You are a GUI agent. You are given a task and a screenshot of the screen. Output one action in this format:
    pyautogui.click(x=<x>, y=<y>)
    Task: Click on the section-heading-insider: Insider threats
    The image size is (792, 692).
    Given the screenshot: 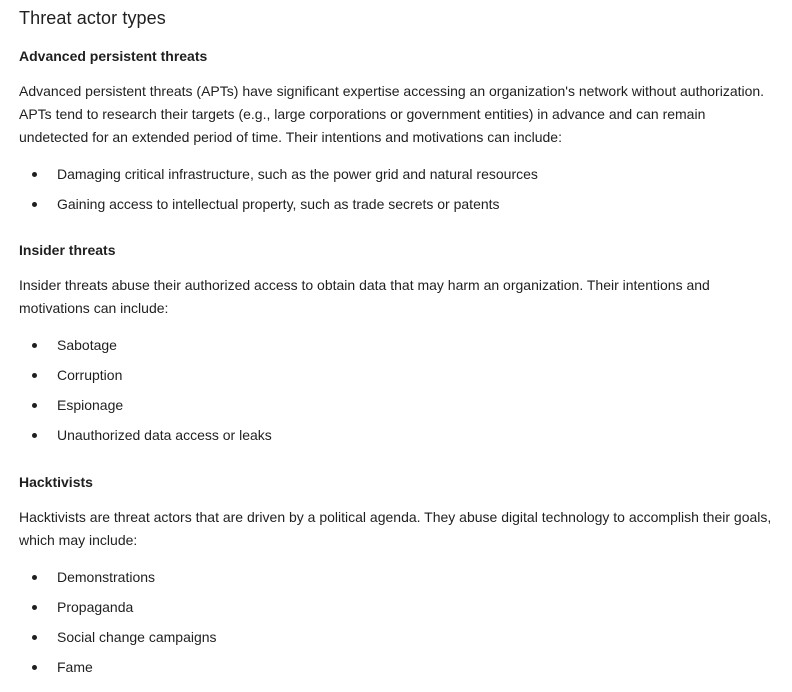 What is the action you would take?
    pyautogui.click(x=67, y=250)
    